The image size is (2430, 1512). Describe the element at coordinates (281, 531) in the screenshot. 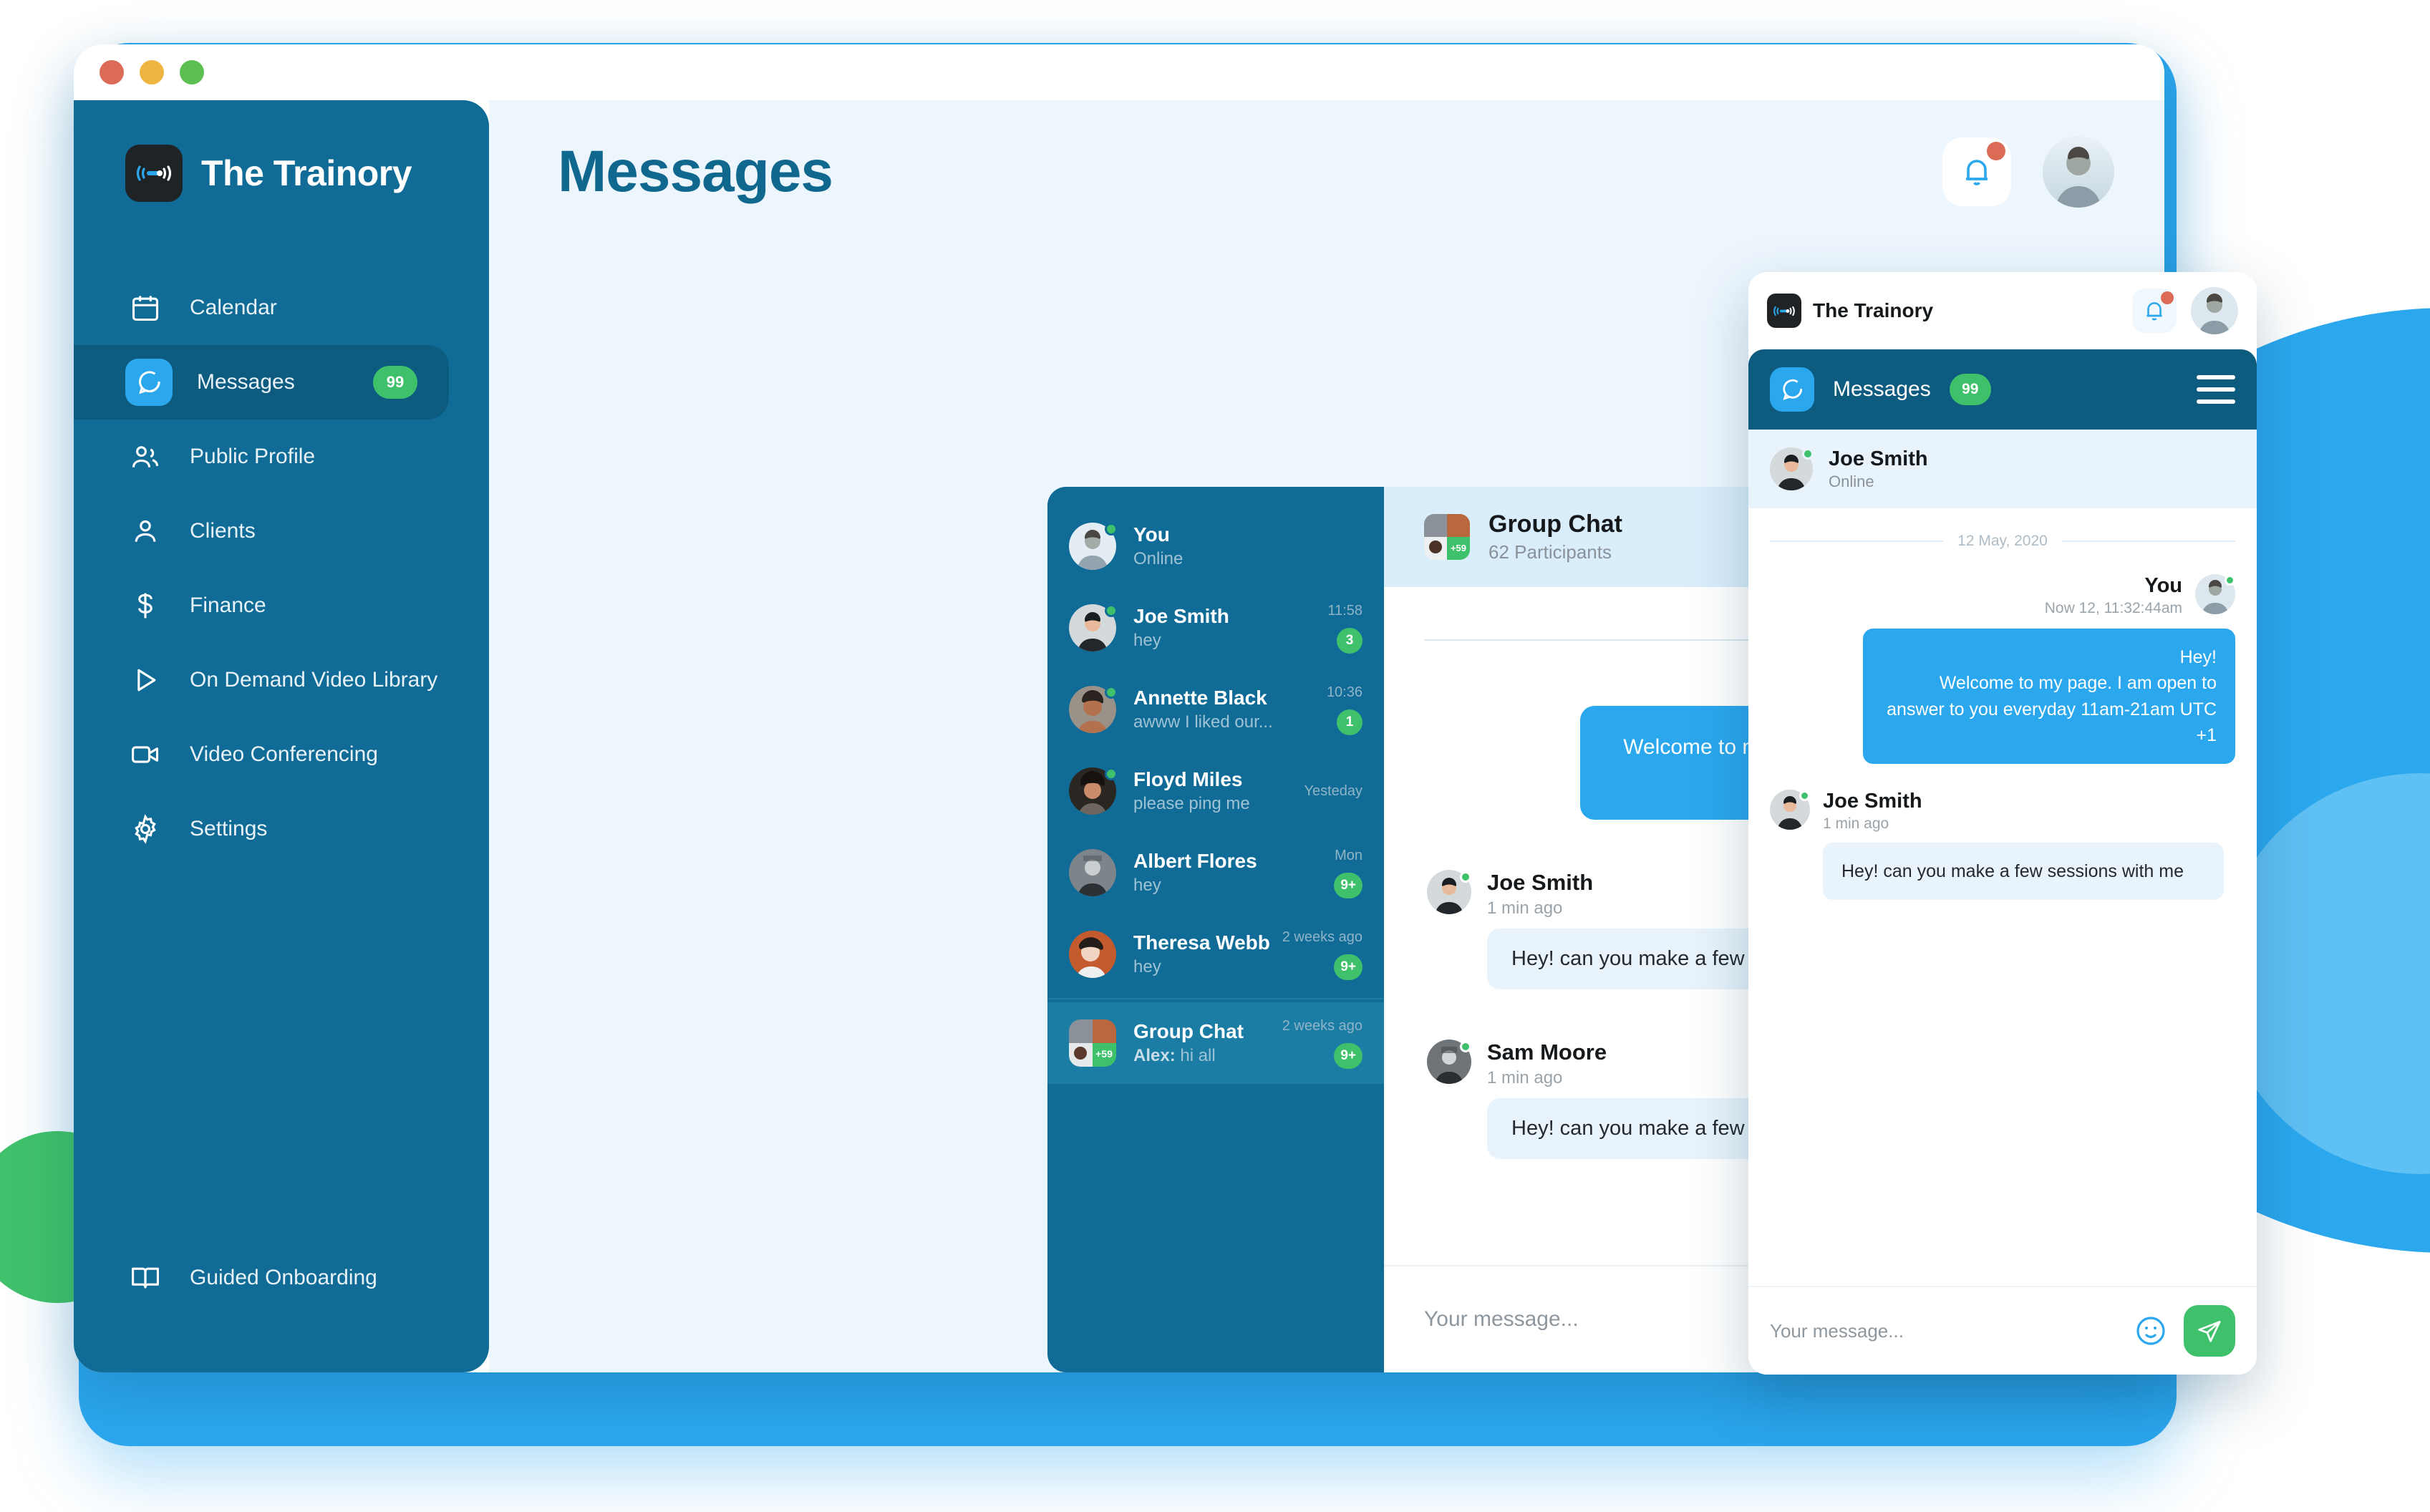

I see `sidebar-item-clients: Clients` at that location.